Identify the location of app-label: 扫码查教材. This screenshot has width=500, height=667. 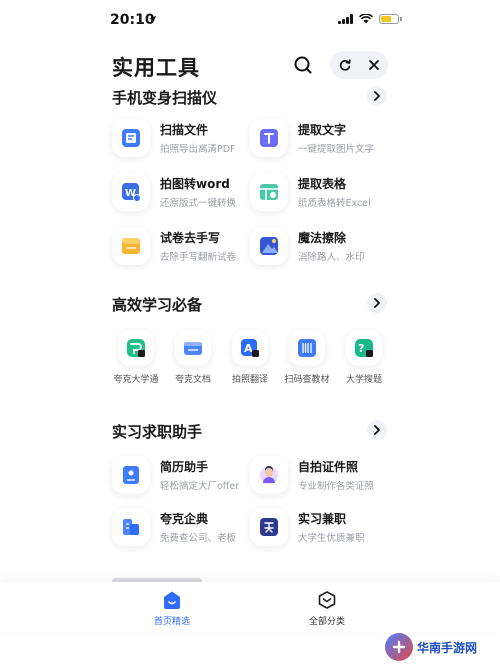
(307, 380).